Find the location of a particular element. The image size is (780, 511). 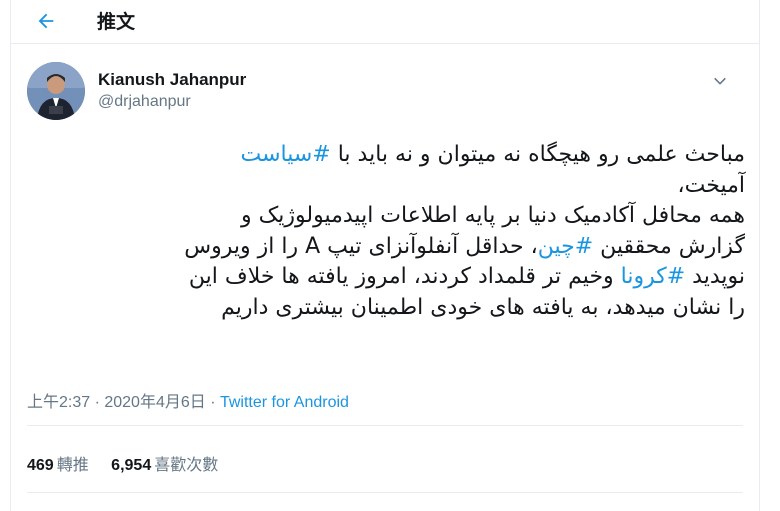

retweets-stat: 469 轉推 is located at coordinates (58, 465).